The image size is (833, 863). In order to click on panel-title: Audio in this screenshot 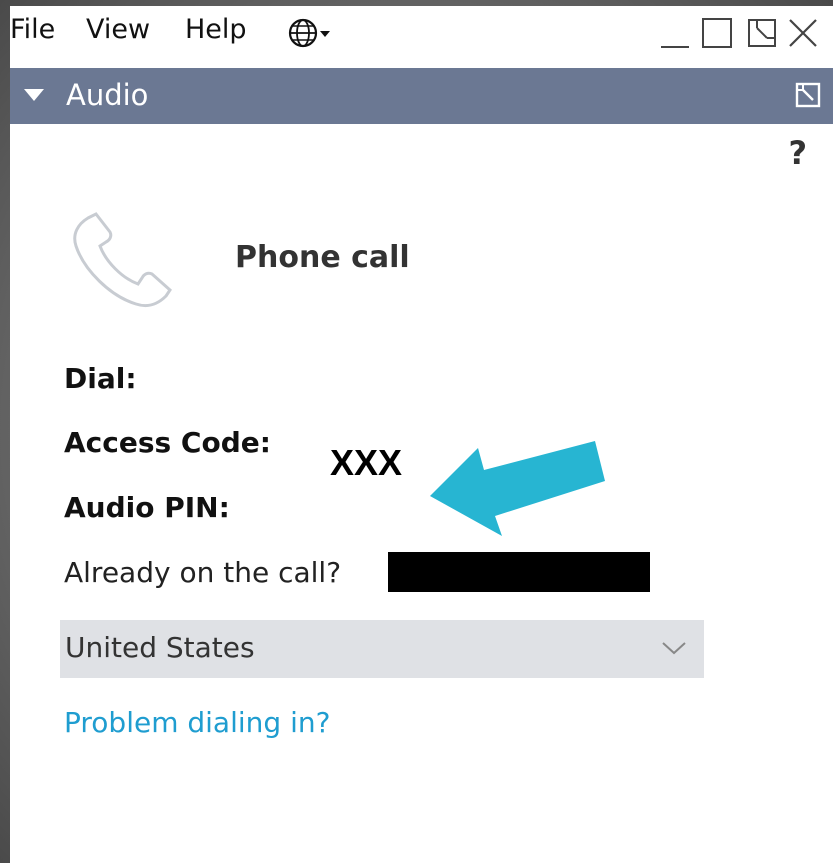, I will do `click(107, 95)`.